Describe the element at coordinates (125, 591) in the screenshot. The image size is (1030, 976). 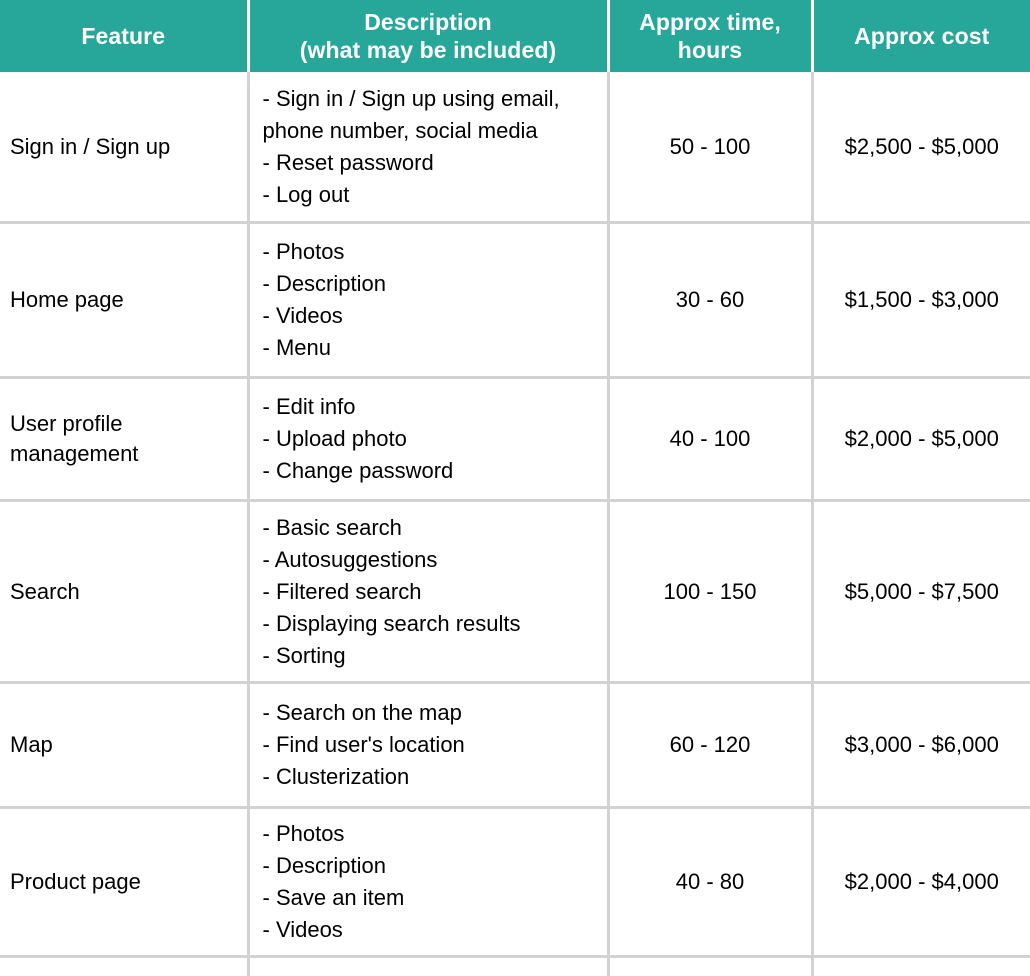
I see `cell-feature: Search` at that location.